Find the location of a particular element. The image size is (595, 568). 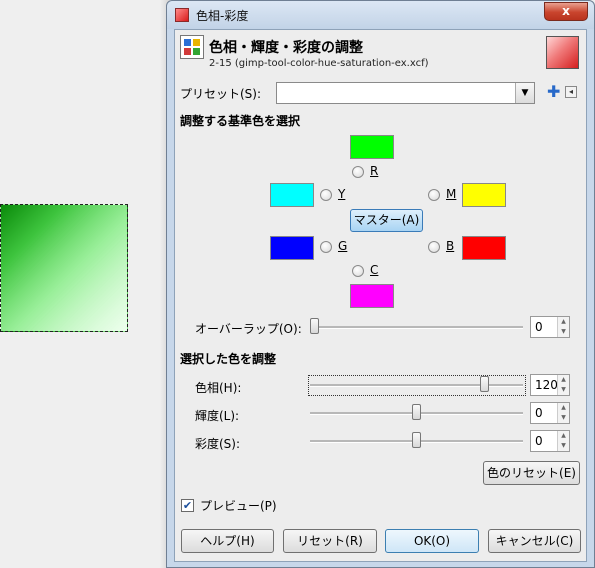

hue-label: 色相(H): is located at coordinates (218, 388).